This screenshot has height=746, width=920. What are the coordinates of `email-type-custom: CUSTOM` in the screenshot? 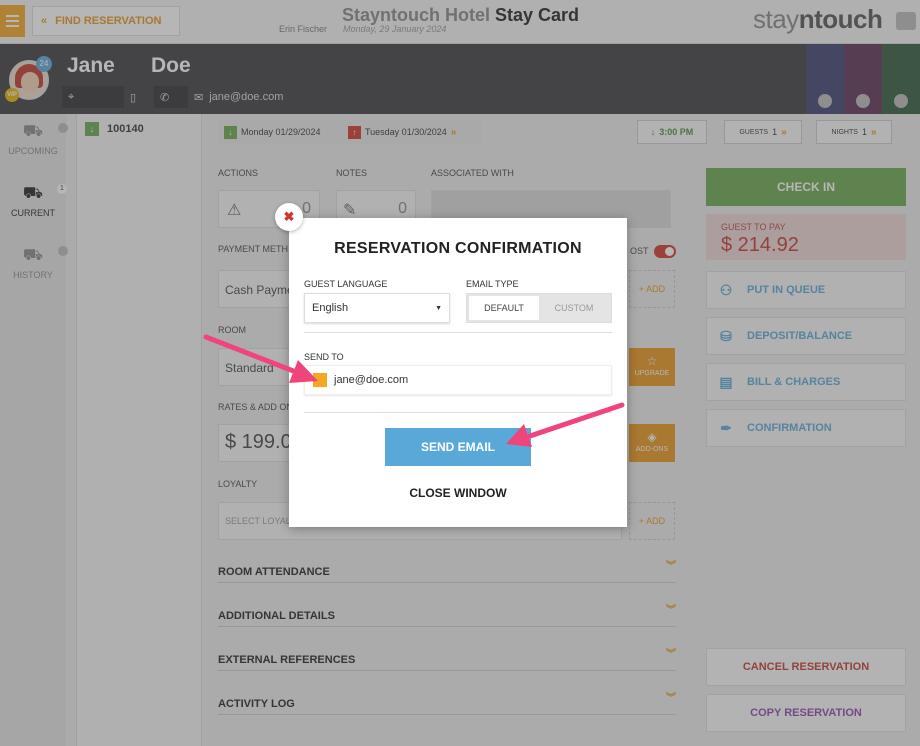 It's located at (574, 308).